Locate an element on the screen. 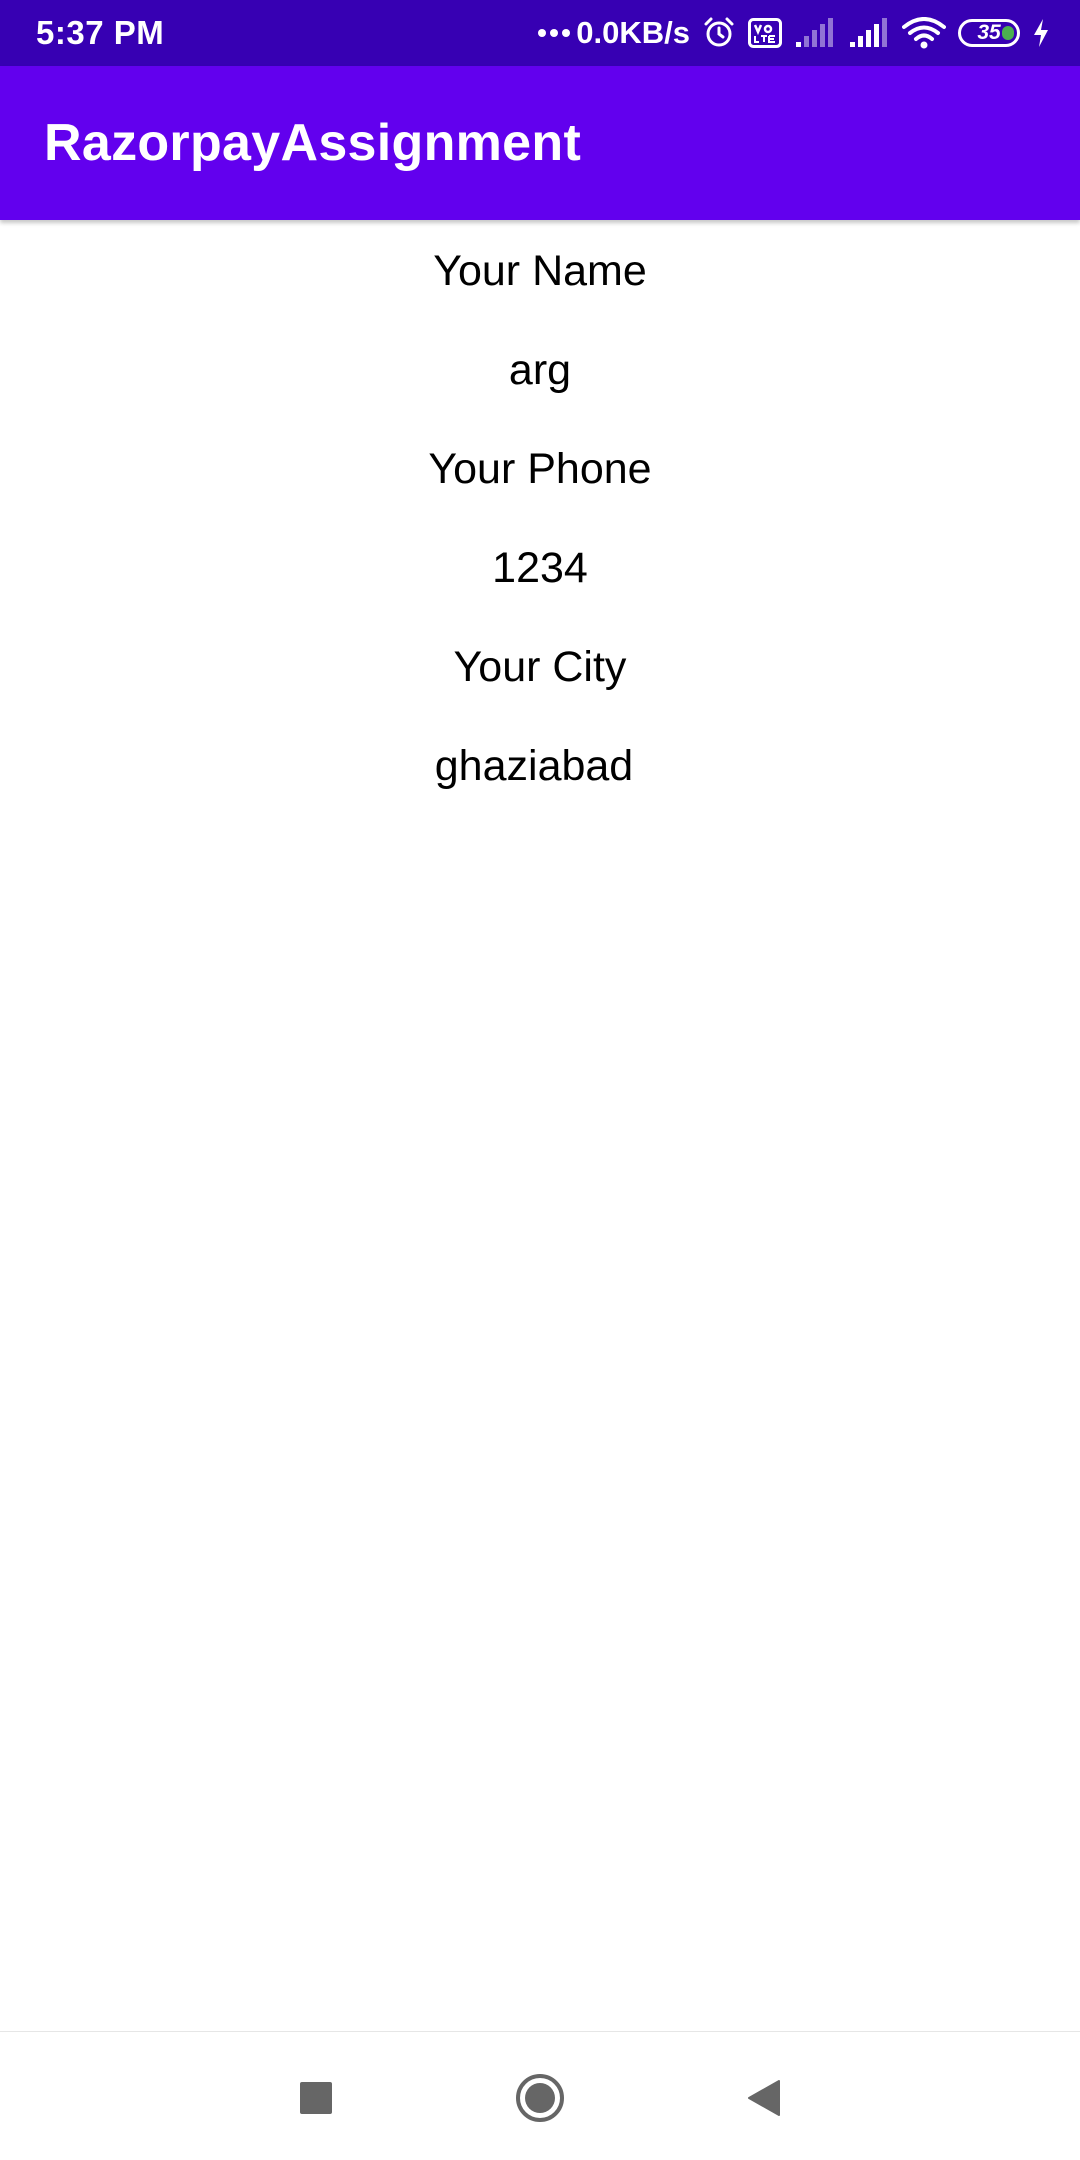 This screenshot has width=1080, height=2160. home-icon is located at coordinates (540, 2098).